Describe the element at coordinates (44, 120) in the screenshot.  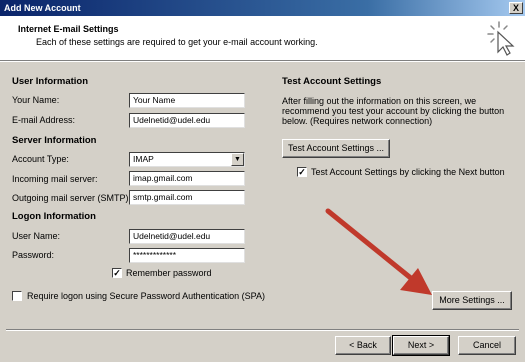
I see `email-address-label: E-mail Address:` at that location.